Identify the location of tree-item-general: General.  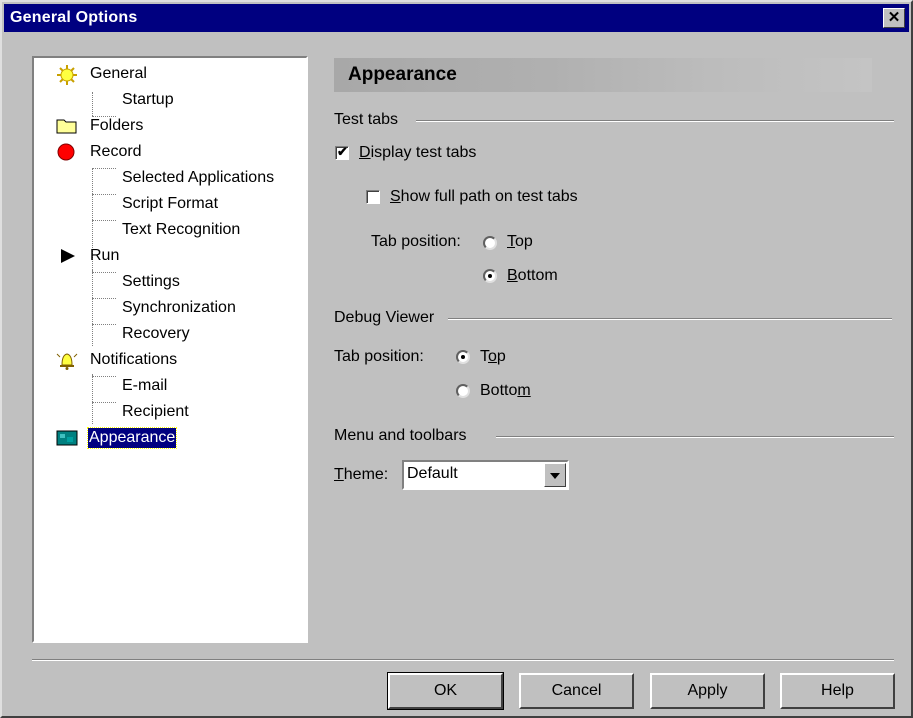
(118, 74).